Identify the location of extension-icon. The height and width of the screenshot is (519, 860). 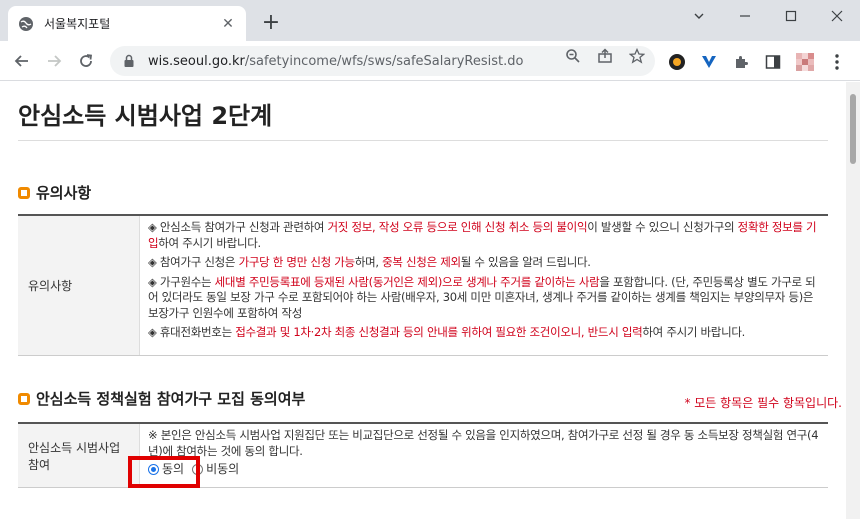
(677, 62).